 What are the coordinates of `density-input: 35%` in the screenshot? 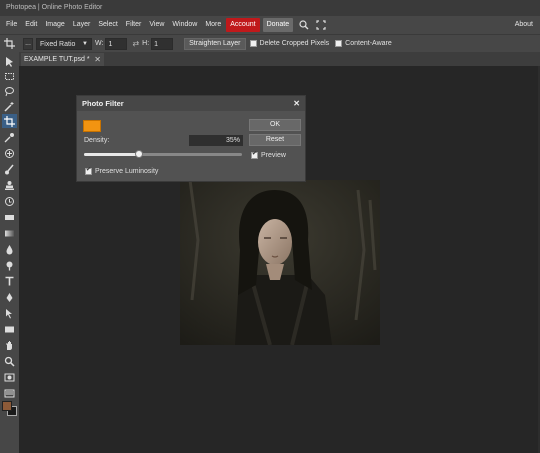 It's located at (216, 140).